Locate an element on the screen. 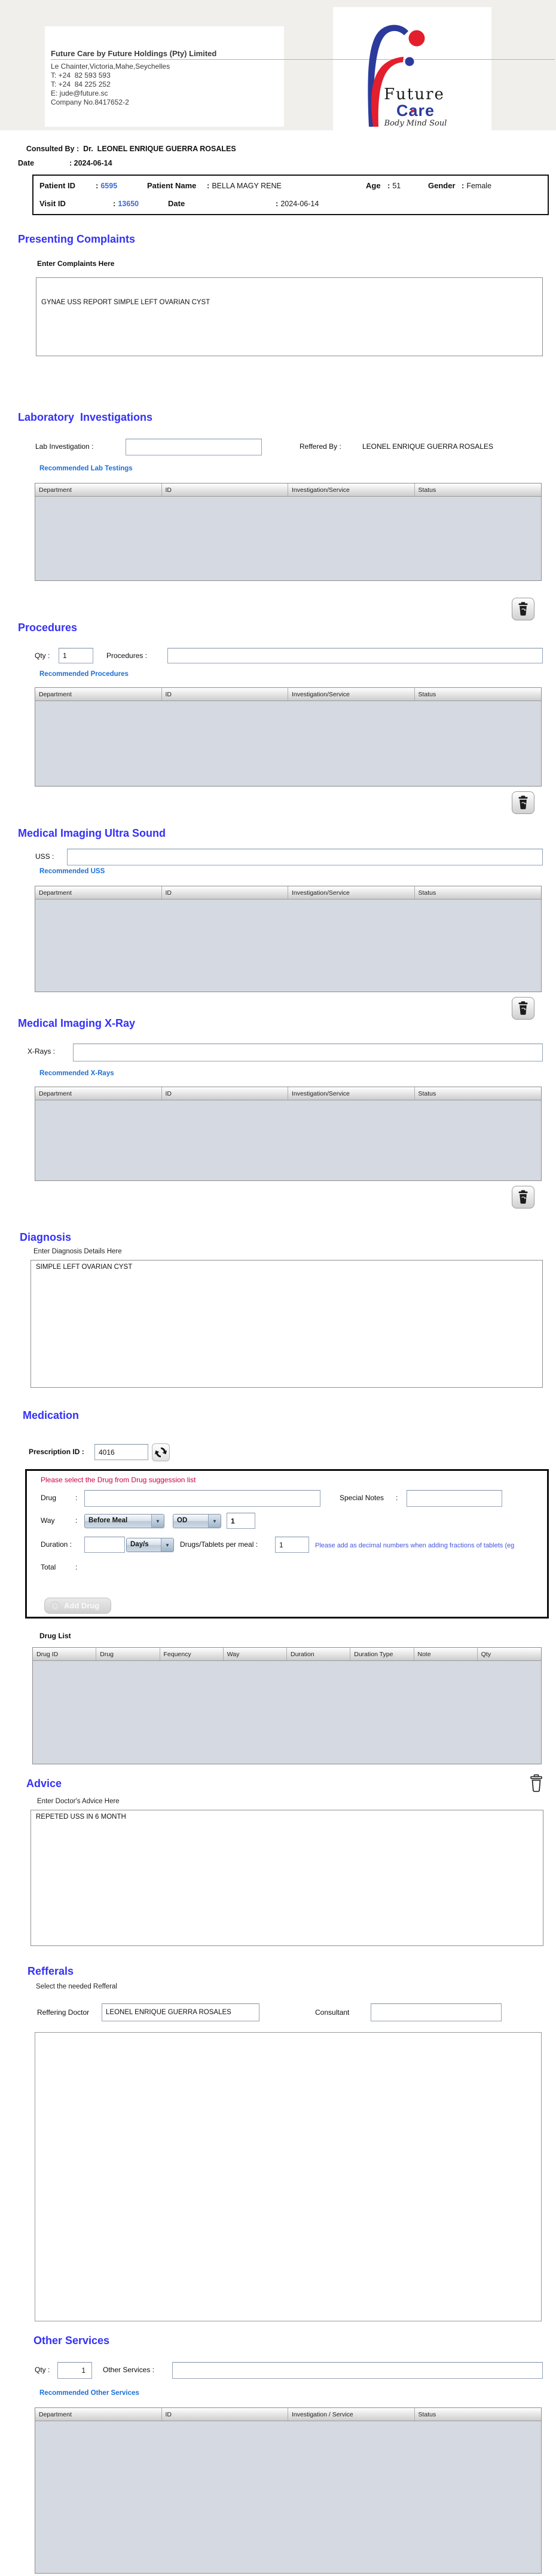 The width and height of the screenshot is (556, 2576). column-header-investigation: Investigation / Service is located at coordinates (351, 2414).